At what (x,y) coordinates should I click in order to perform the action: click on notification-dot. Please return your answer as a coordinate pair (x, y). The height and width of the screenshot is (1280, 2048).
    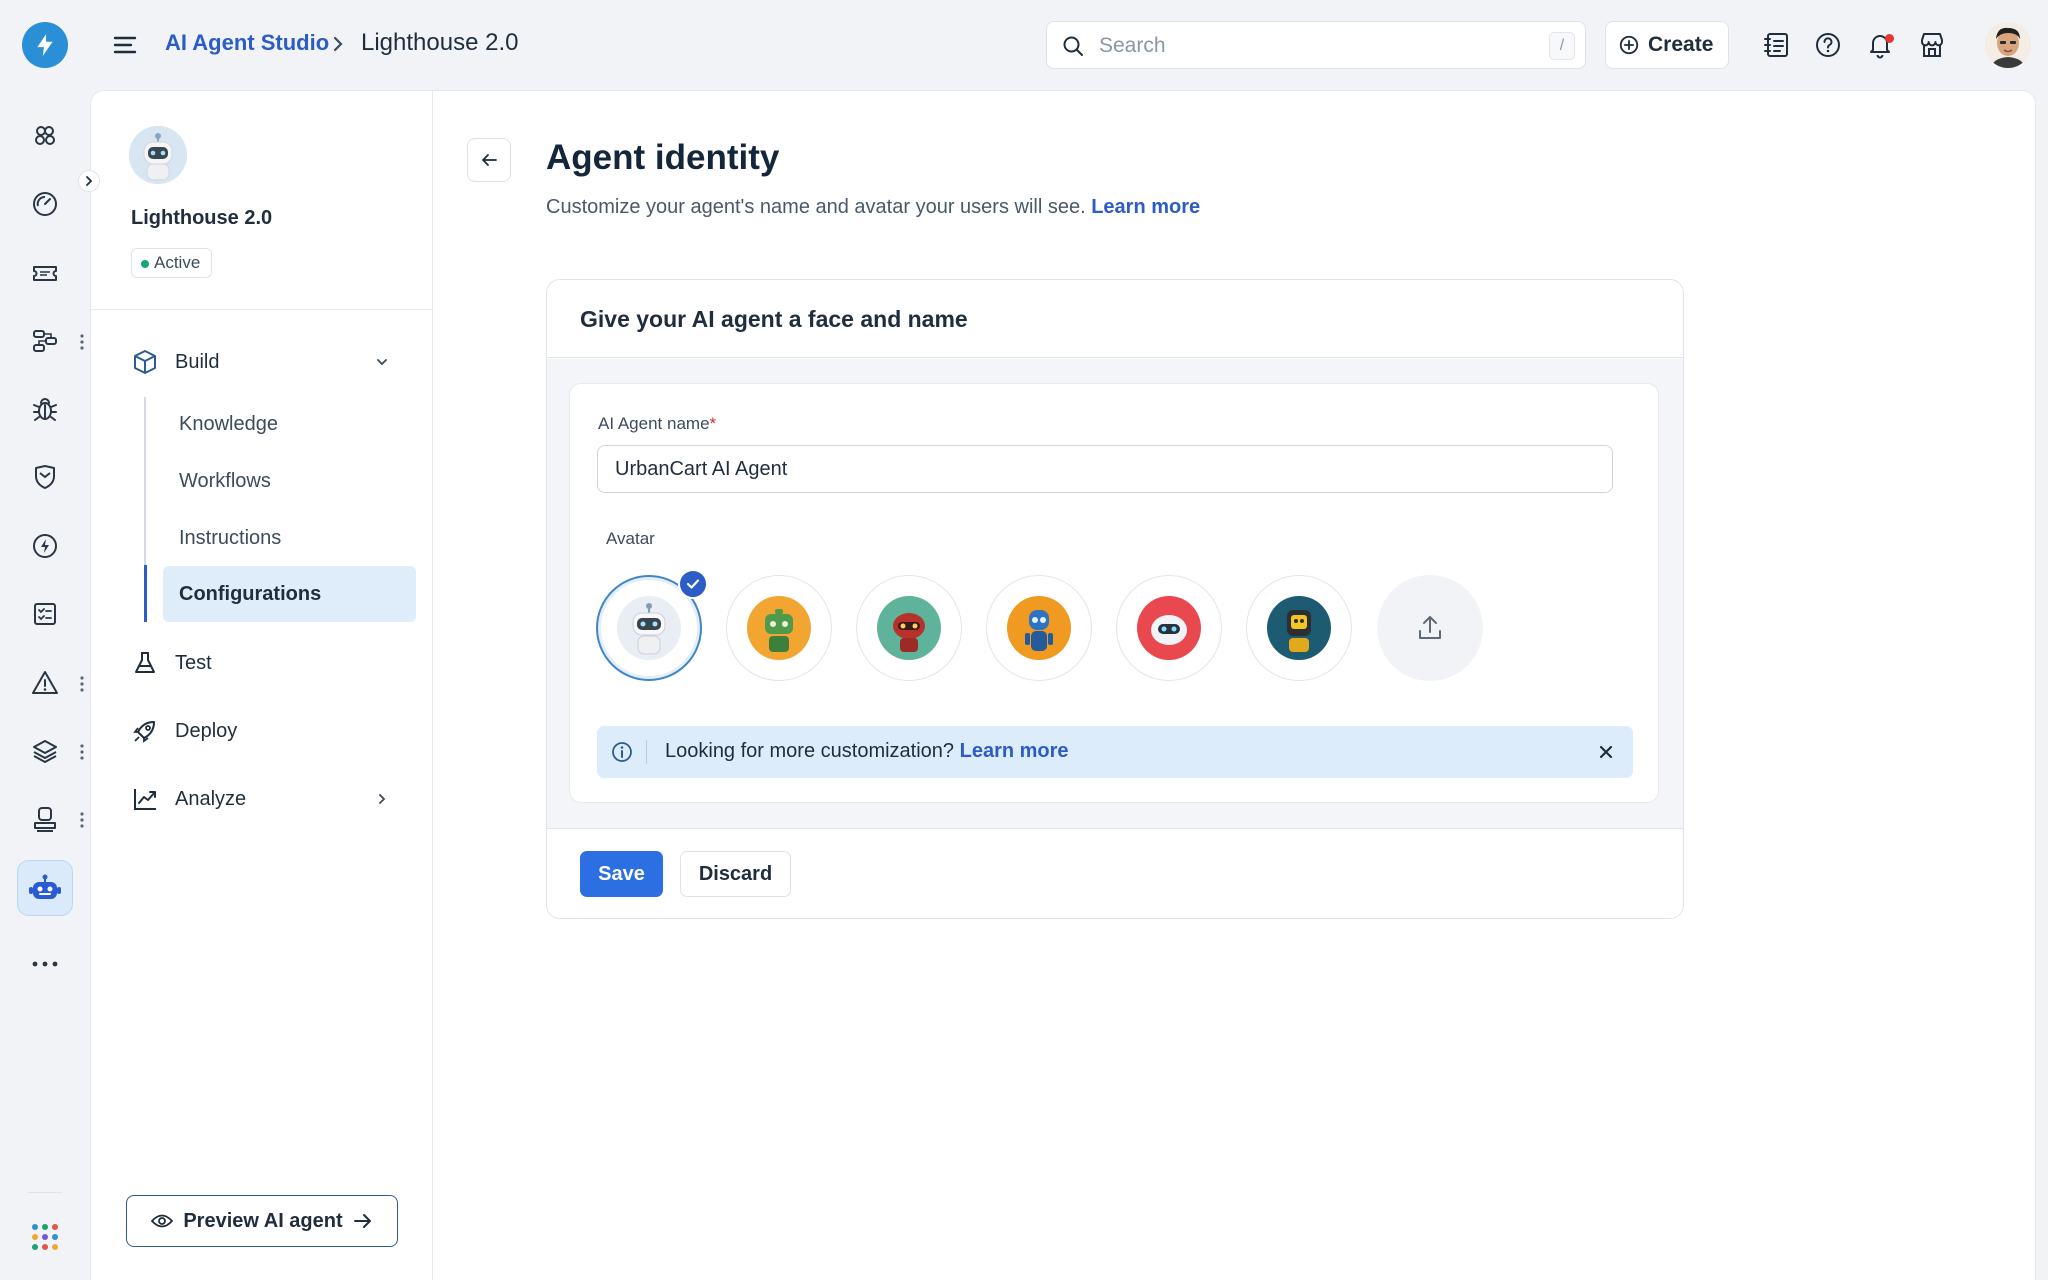
    Looking at the image, I should click on (1889, 38).